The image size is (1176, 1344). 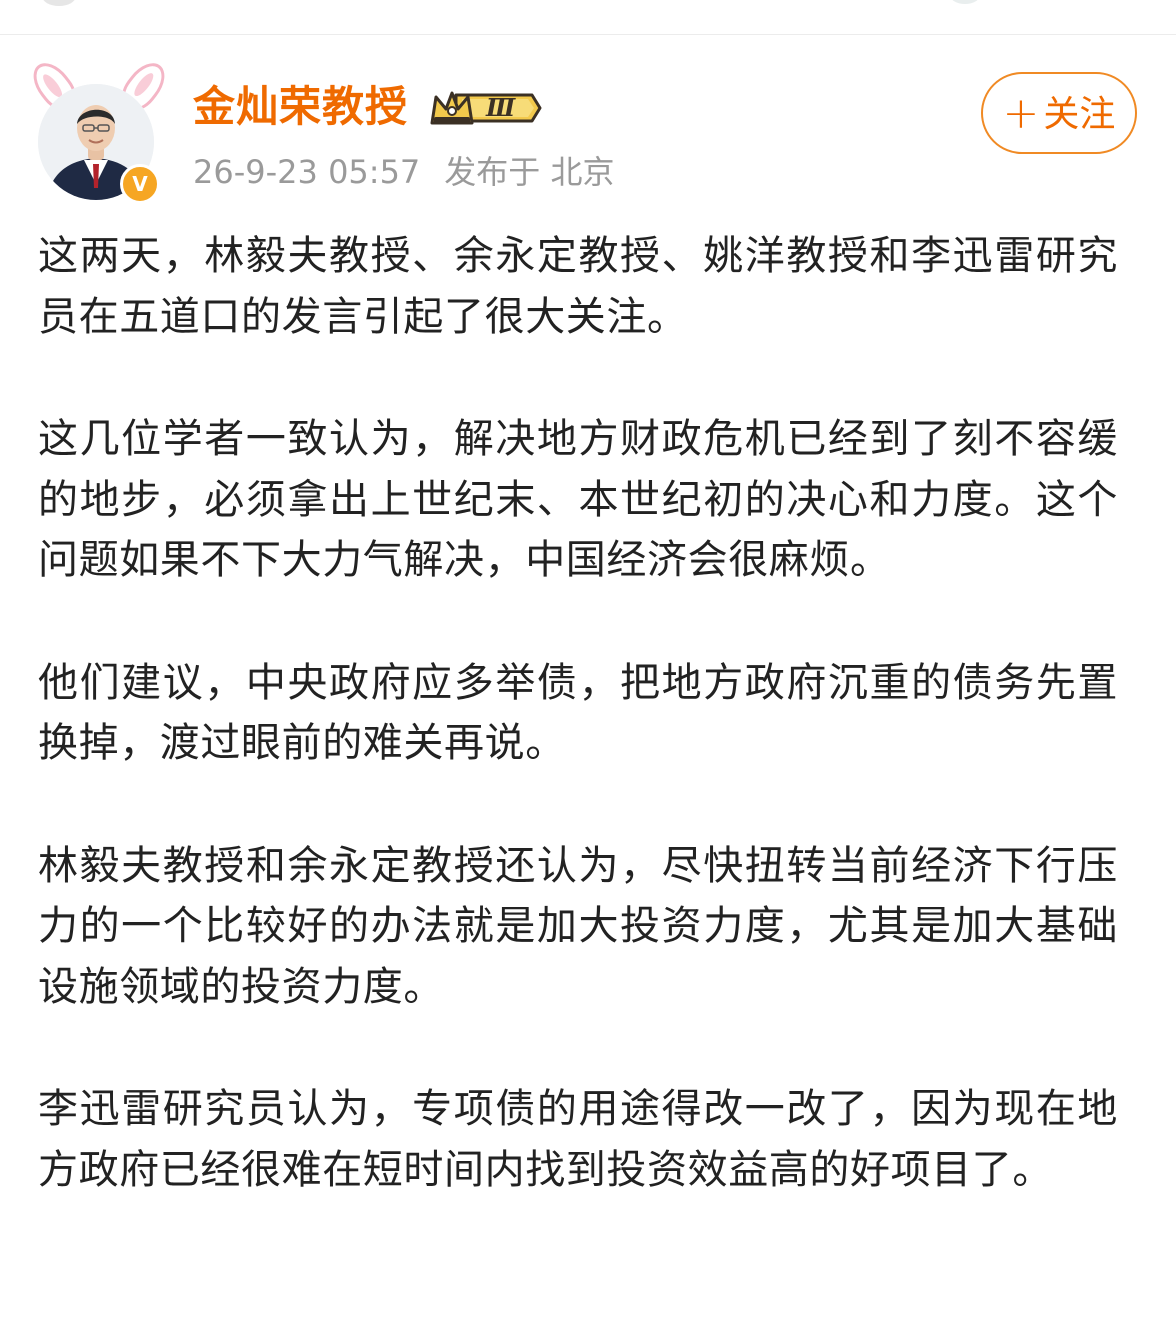 What do you see at coordinates (529, 172) in the screenshot?
I see `post-location: 发布于 北京` at bounding box center [529, 172].